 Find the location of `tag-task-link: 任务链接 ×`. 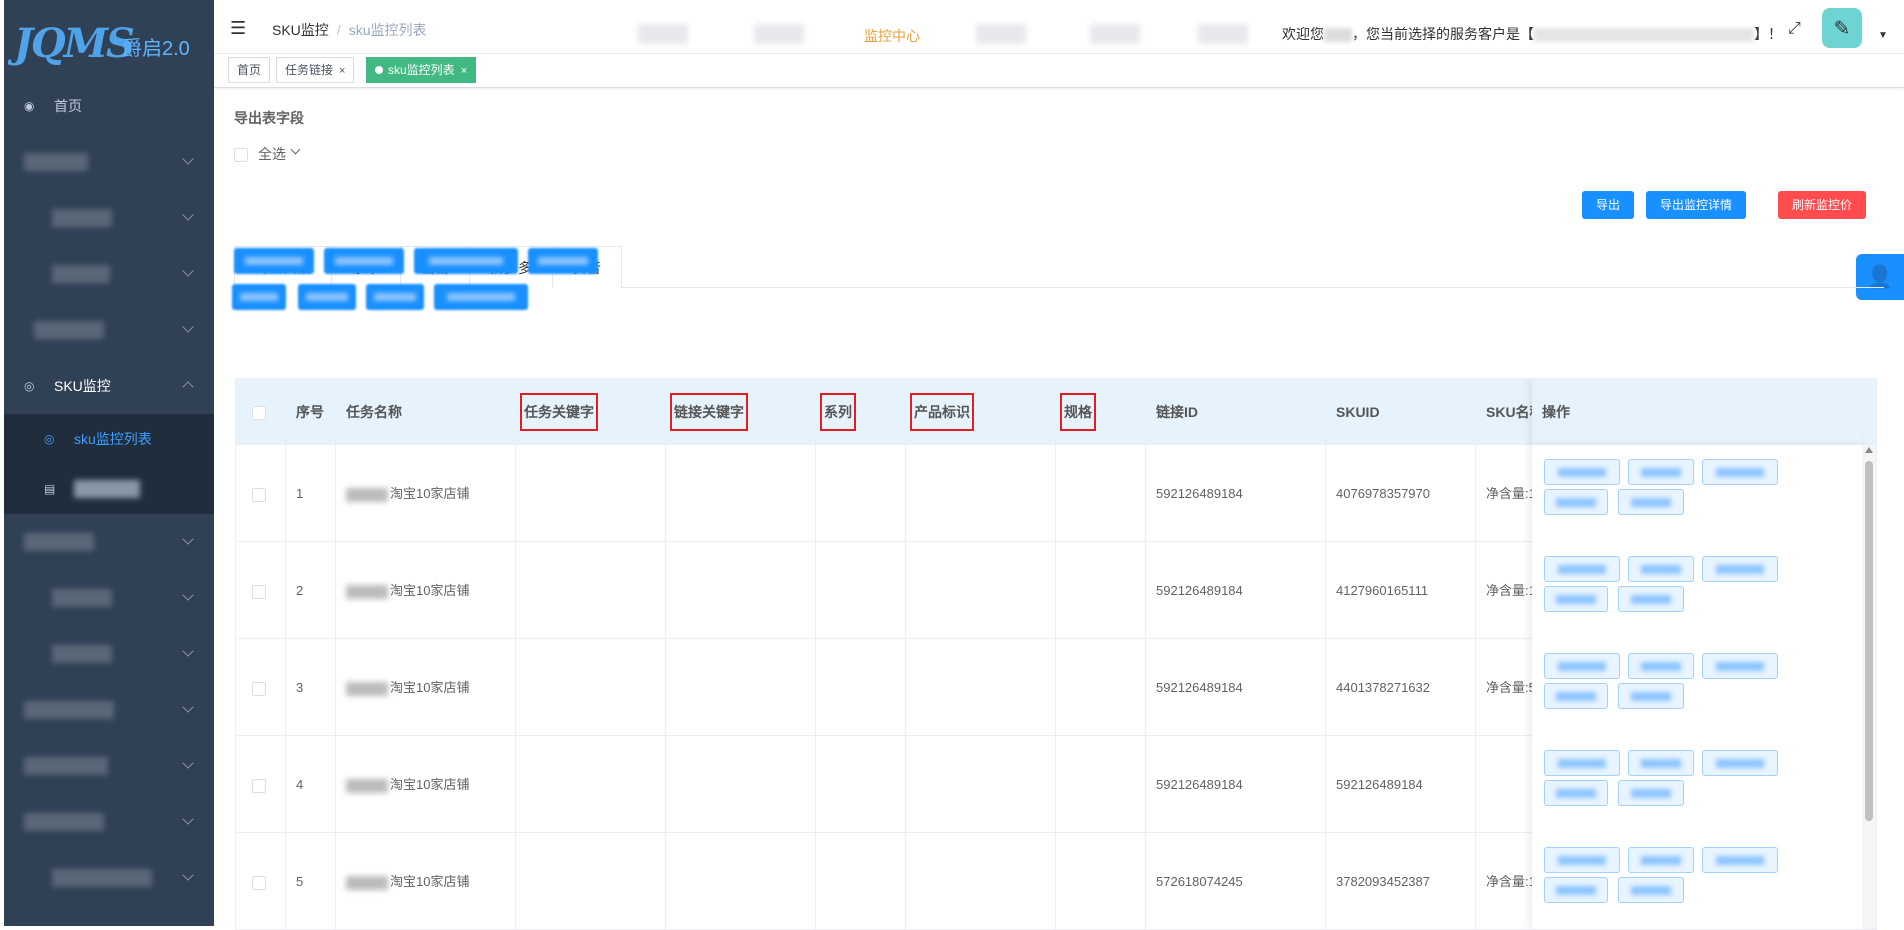

tag-task-link: 任务链接 × is located at coordinates (315, 70).